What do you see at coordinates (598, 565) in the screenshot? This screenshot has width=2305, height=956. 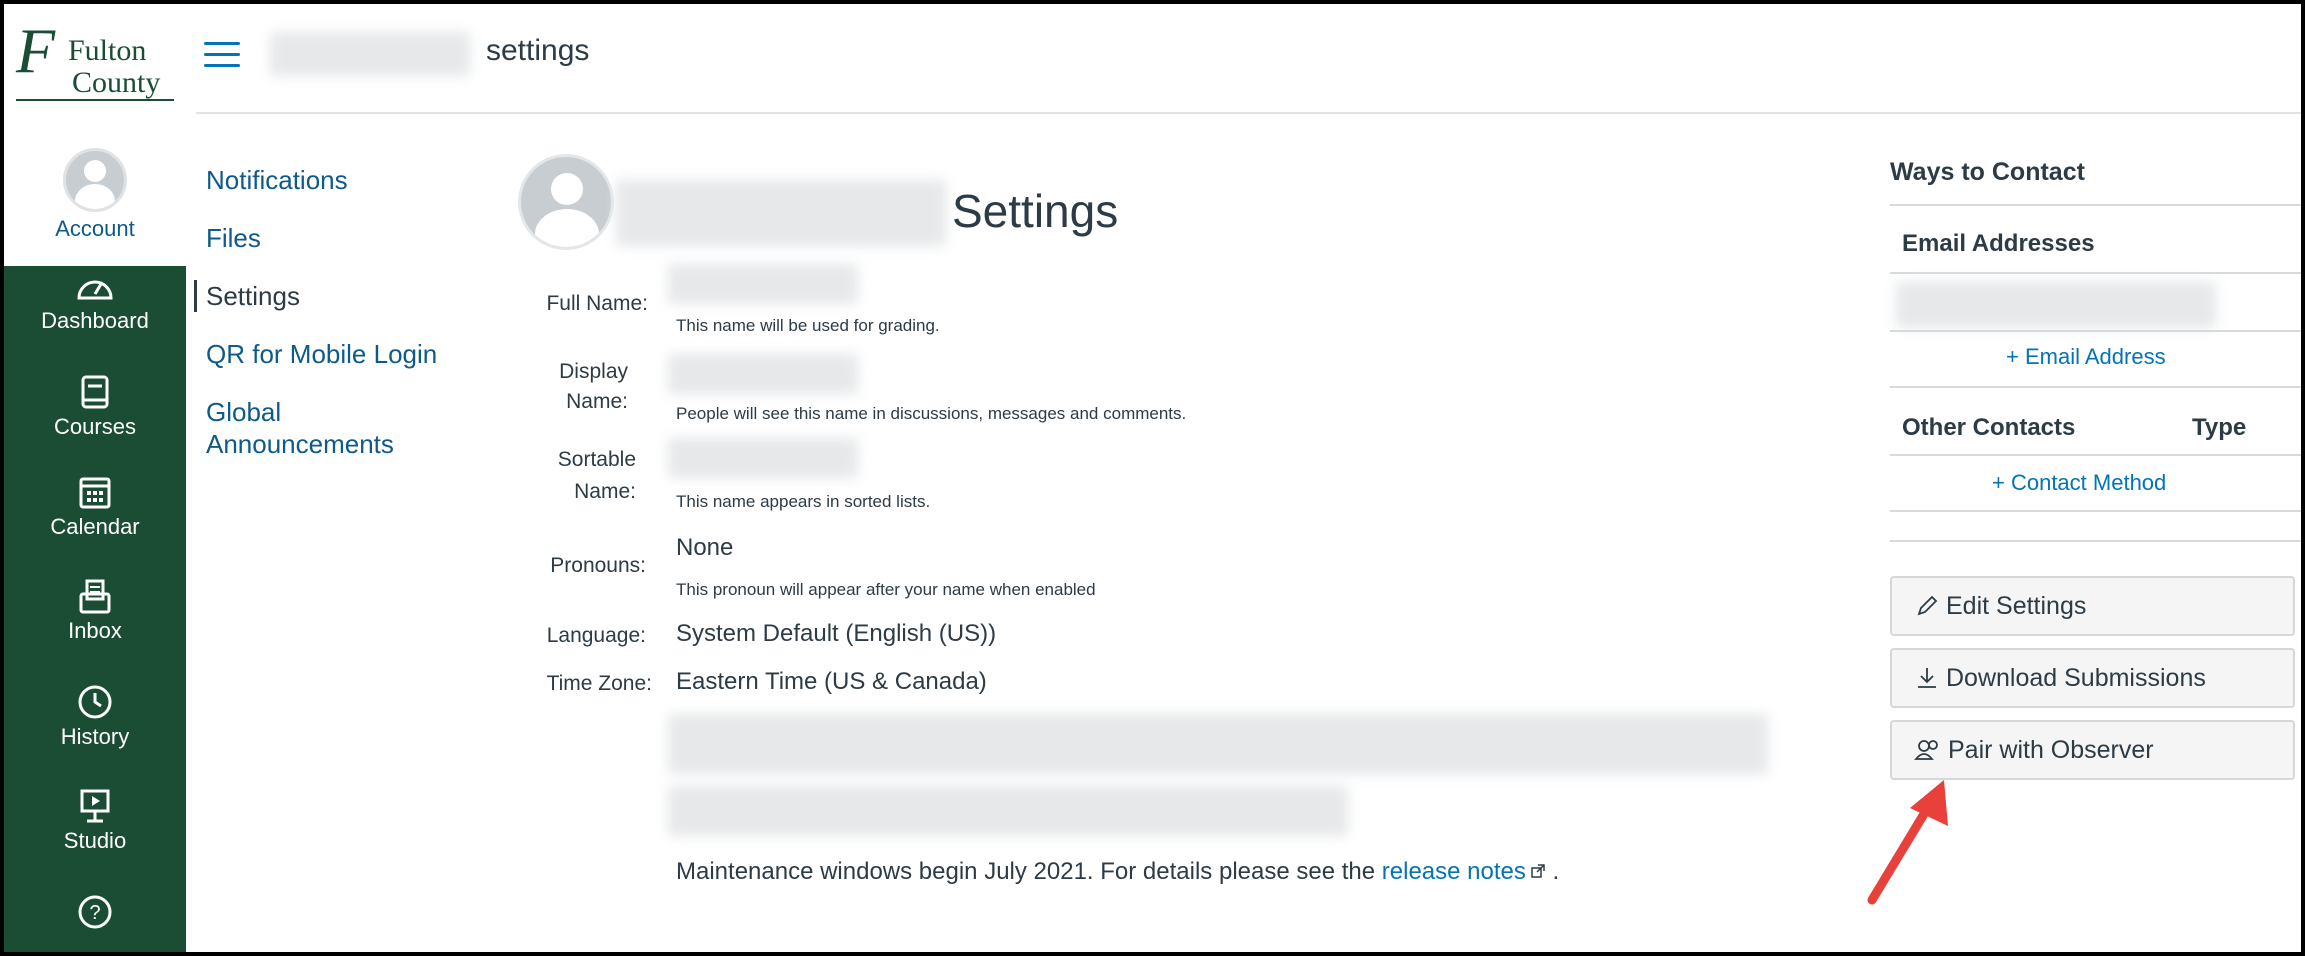 I see `pronouns-label: Pronouns:` at bounding box center [598, 565].